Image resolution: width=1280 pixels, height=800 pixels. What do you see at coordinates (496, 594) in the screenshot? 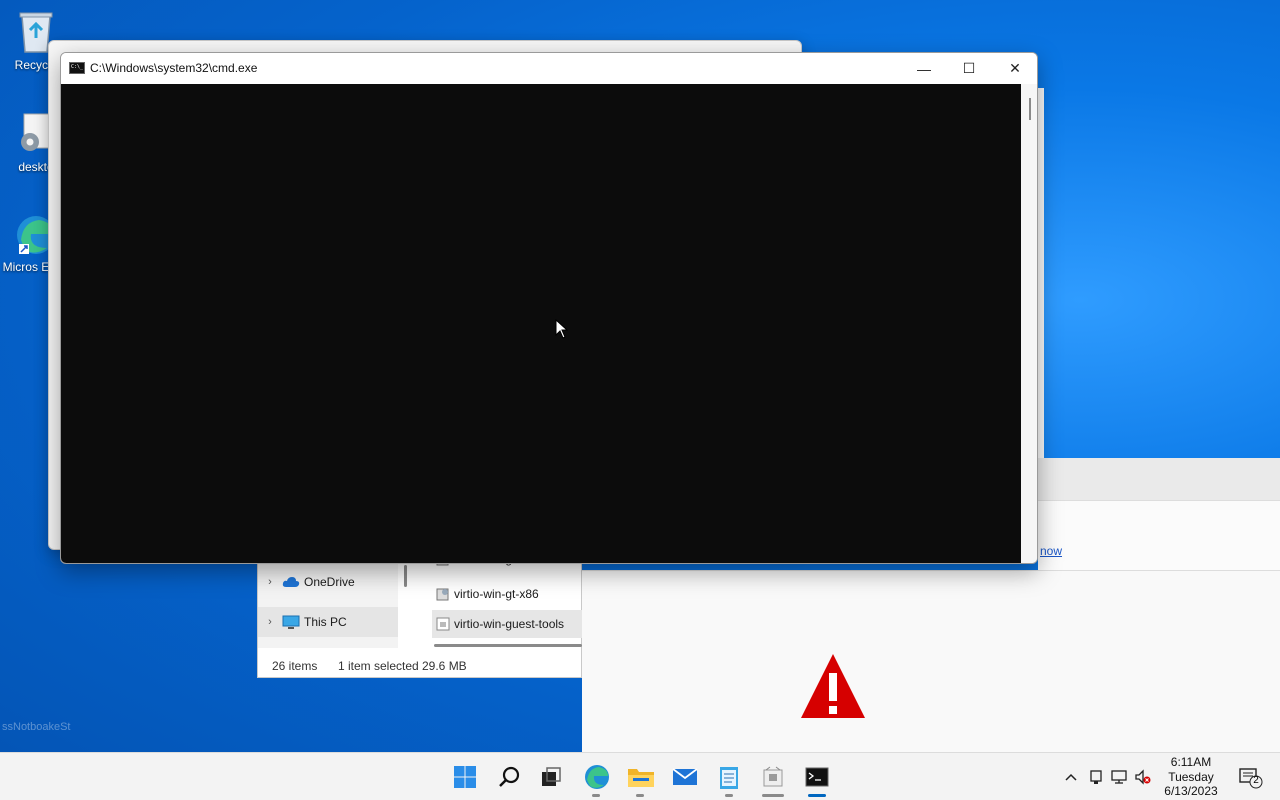
I see `file-name: virtio-win-gt-x86` at bounding box center [496, 594].